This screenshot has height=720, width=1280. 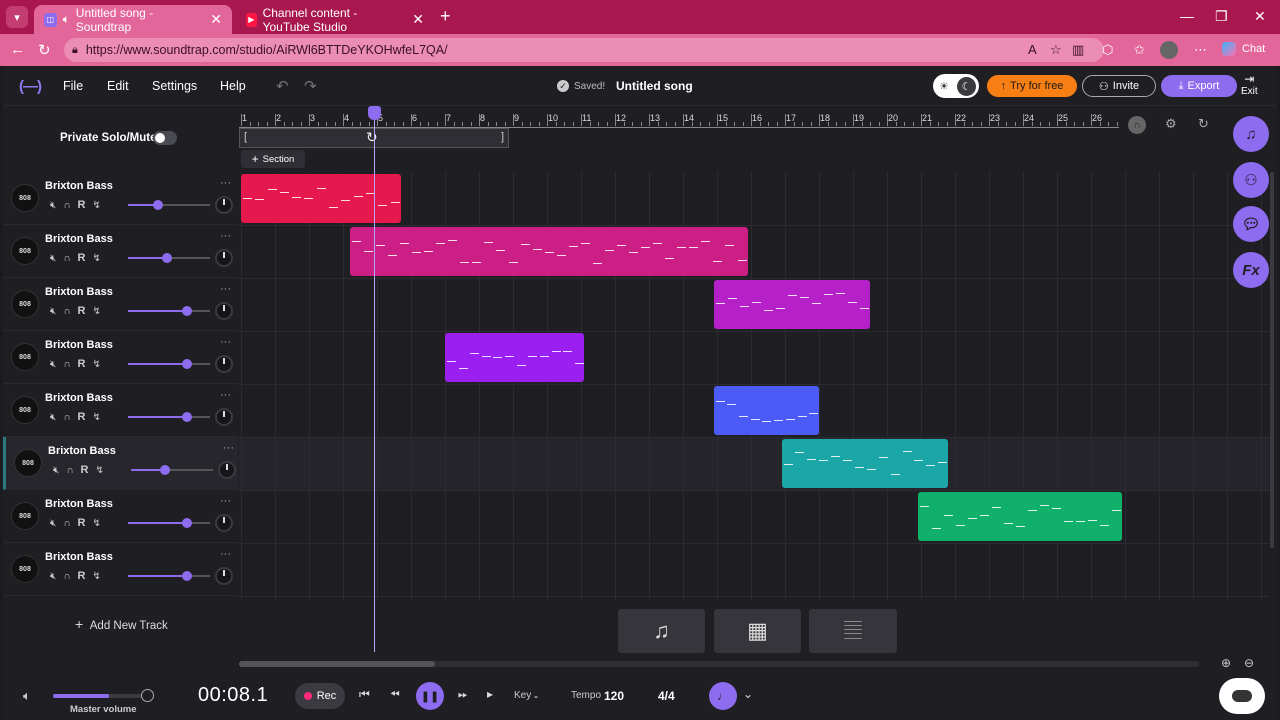 What do you see at coordinates (147, 695) in the screenshot?
I see `master-volume-knob` at bounding box center [147, 695].